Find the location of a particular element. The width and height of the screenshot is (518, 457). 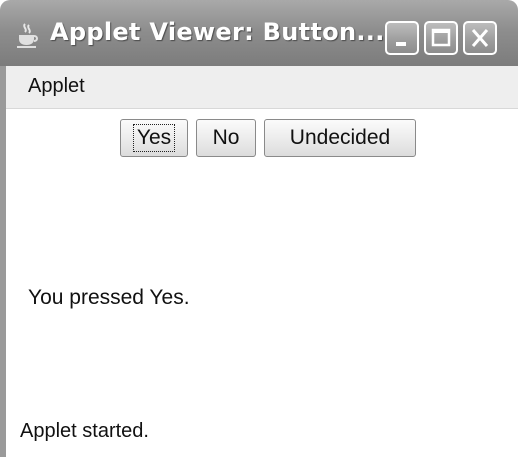

pressed-message: You pressed Yes. is located at coordinates (109, 297).